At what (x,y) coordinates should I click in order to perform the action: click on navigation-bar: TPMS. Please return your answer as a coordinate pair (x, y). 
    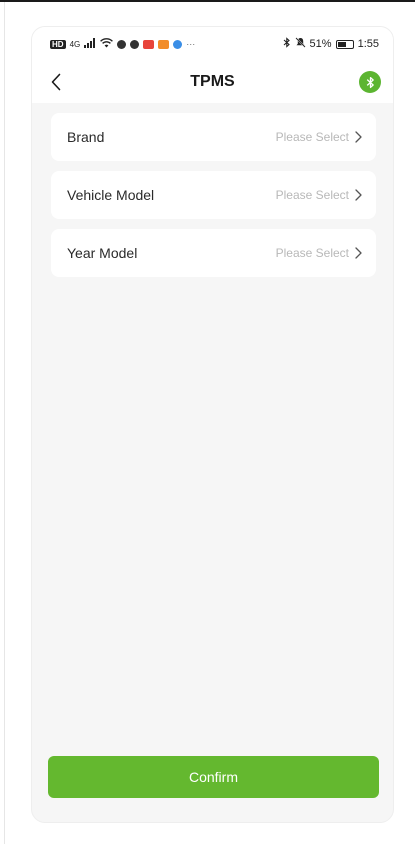
    Looking at the image, I should click on (212, 82).